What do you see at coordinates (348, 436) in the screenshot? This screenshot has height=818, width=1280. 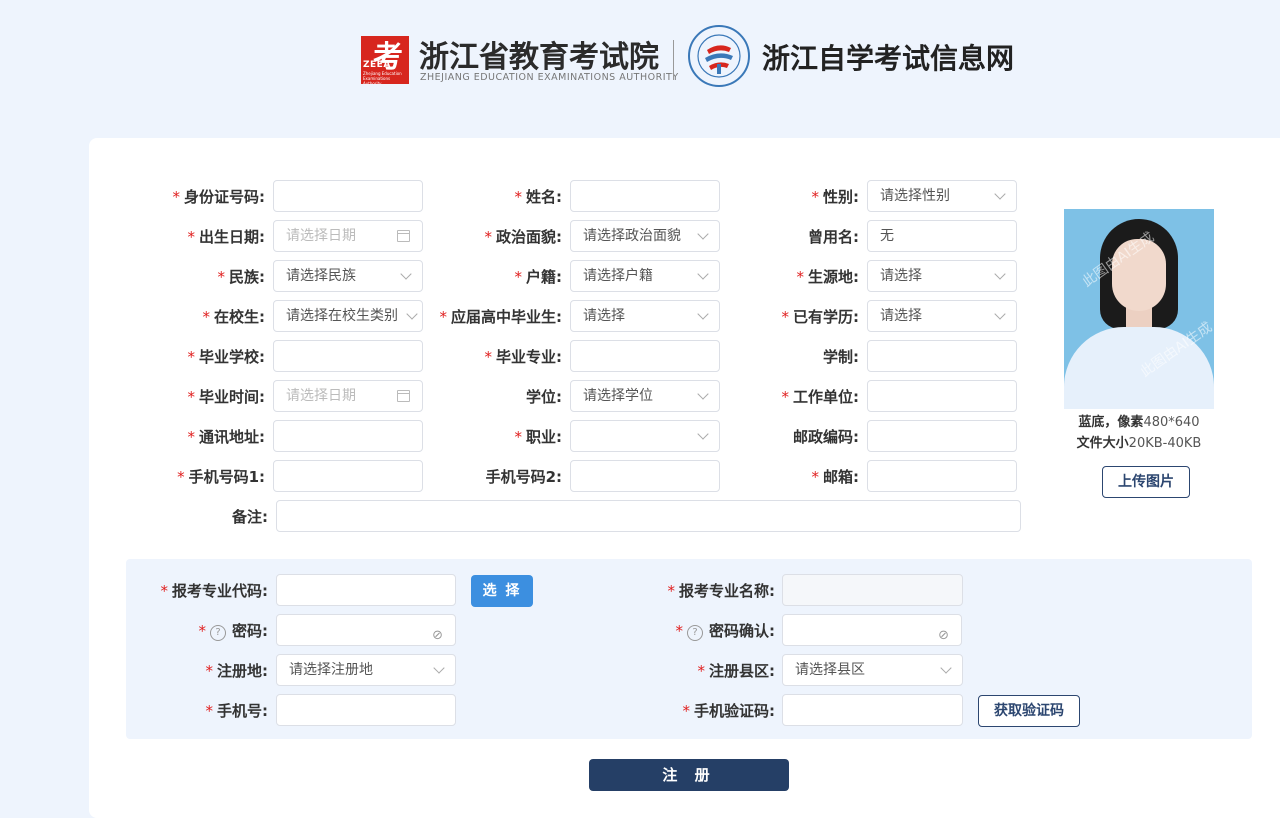 I see `address-input` at bounding box center [348, 436].